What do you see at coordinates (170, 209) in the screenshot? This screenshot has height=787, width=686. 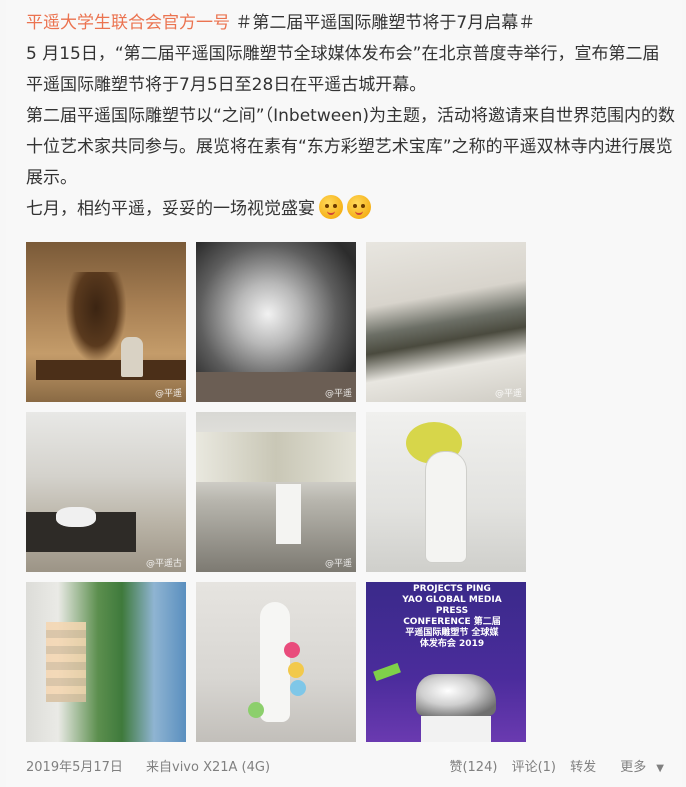 I see `paragraph-3-text: 七月，相约平遥，妥妥的一场视觉盛宴` at bounding box center [170, 209].